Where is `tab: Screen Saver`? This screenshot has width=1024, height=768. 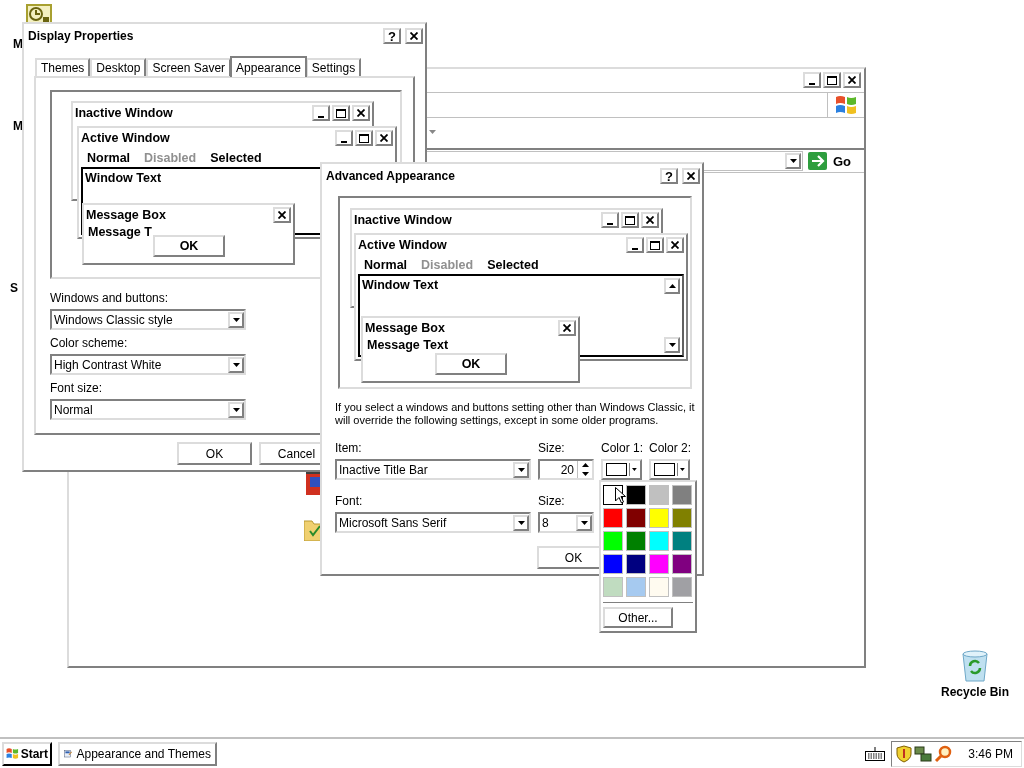 tab: Screen Saver is located at coordinates (189, 67).